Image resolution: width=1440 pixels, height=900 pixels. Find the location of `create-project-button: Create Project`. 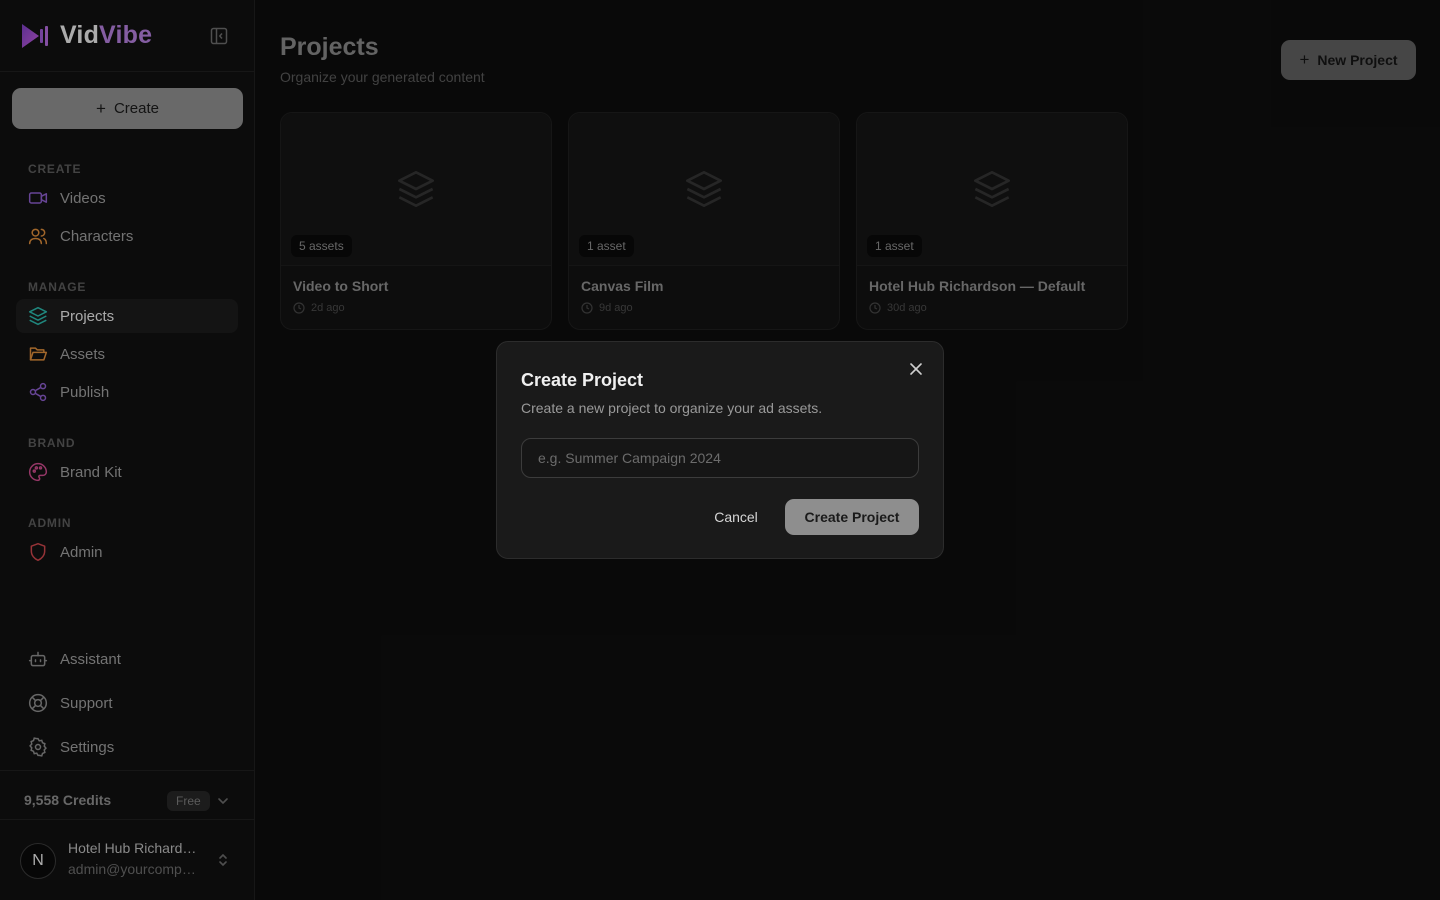

create-project-button: Create Project is located at coordinates (852, 517).